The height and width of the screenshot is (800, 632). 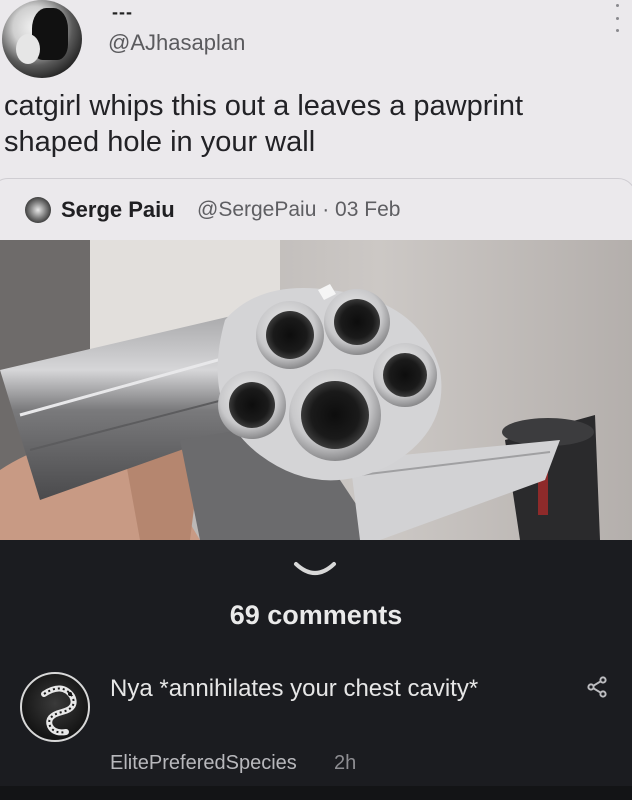 I want to click on quoted-user-name: Serge Paiu, so click(x=118, y=210).